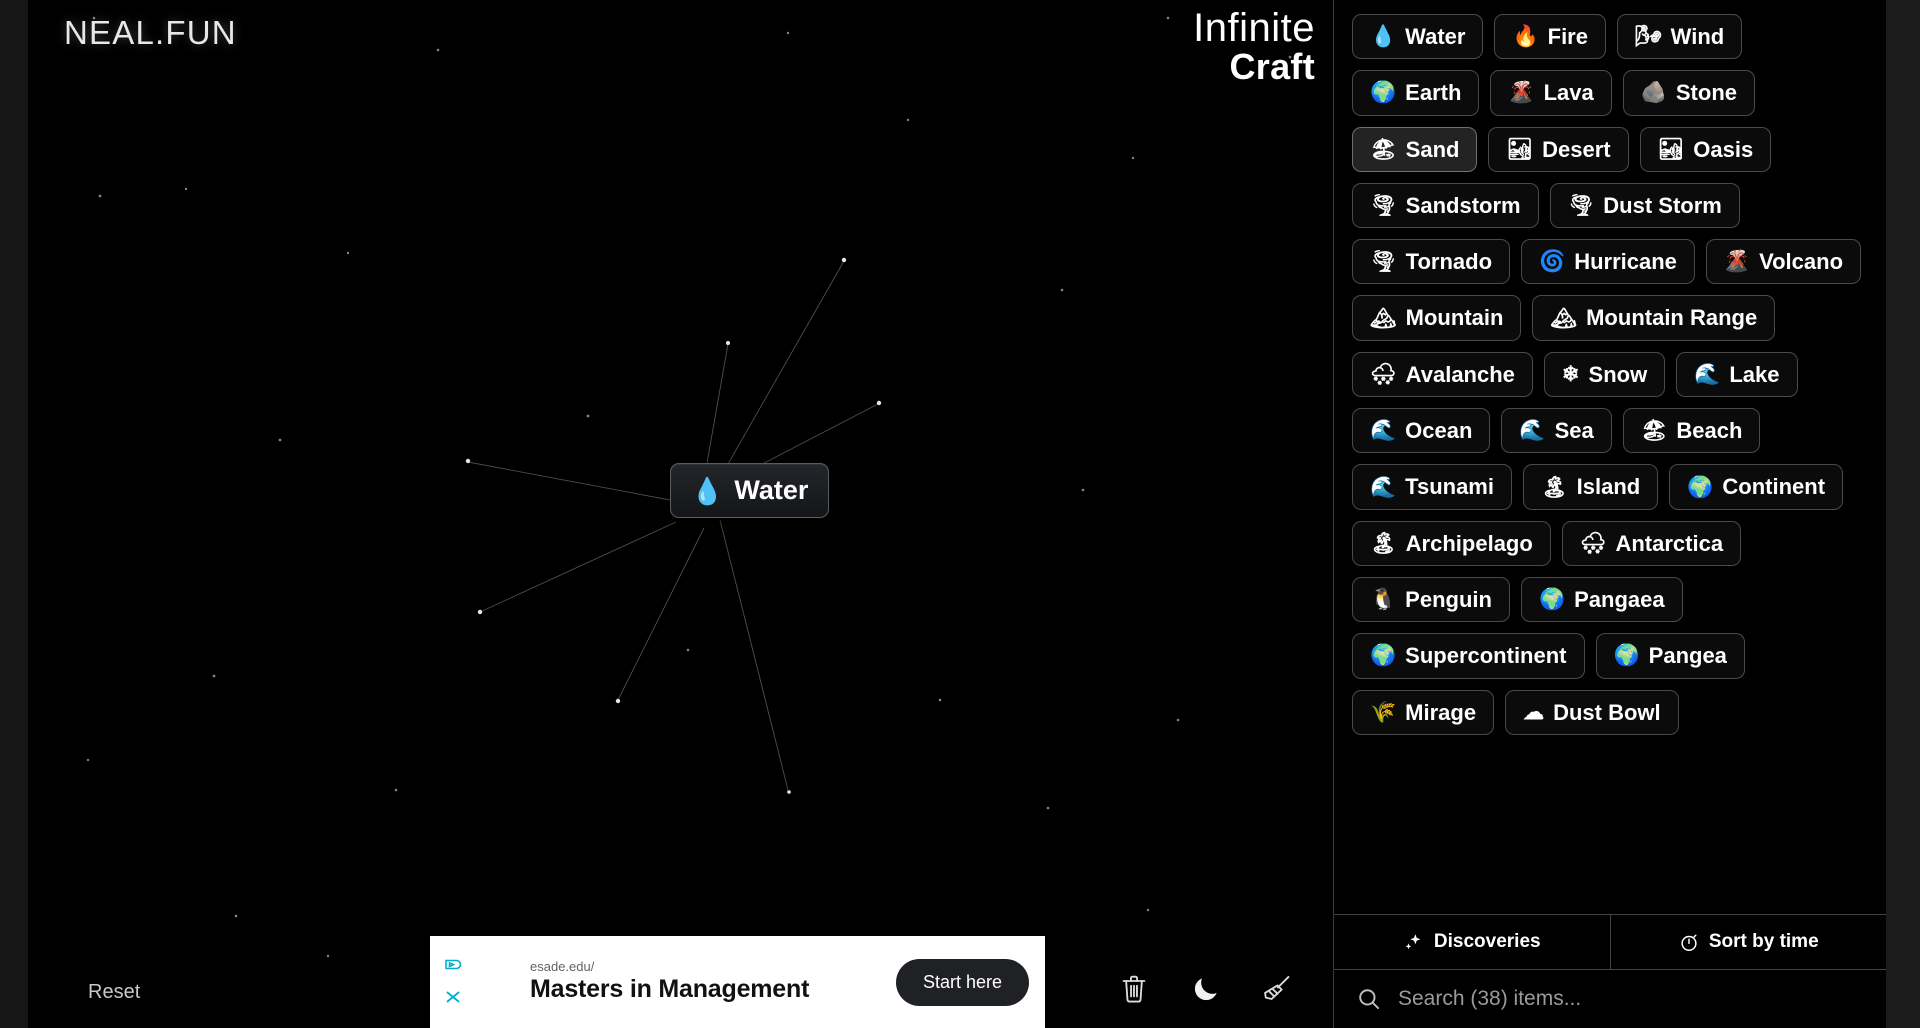 The width and height of the screenshot is (1920, 1028). I want to click on canvas-element-label: Water, so click(771, 490).